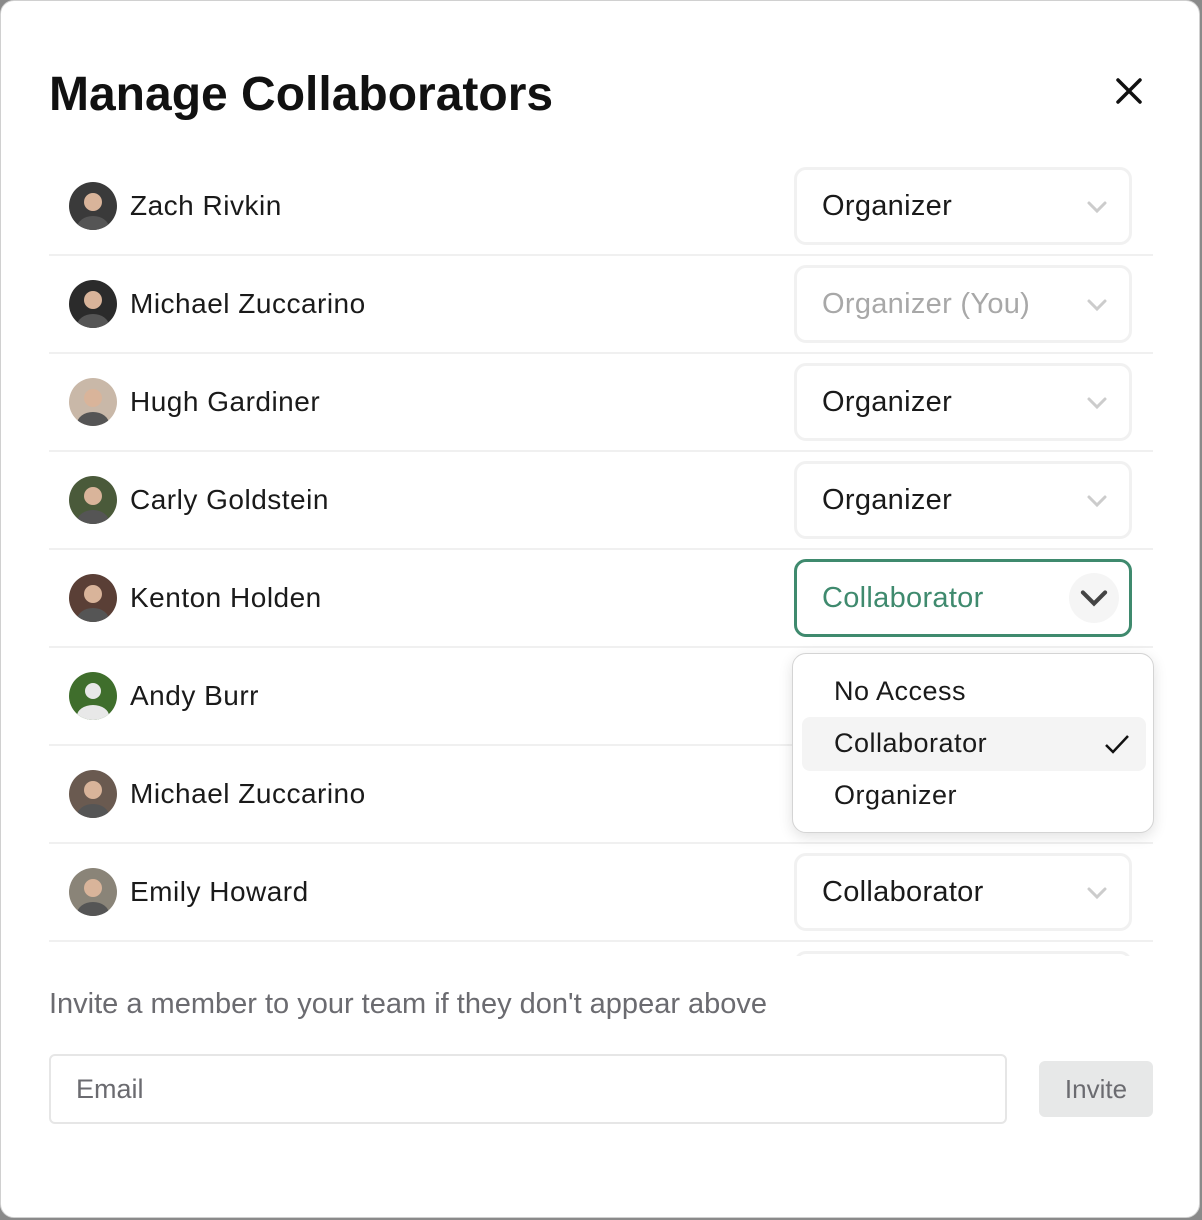 The width and height of the screenshot is (1202, 1220). What do you see at coordinates (601, 207) in the screenshot?
I see `collaborator-row: Zach Rivkin Organizer` at bounding box center [601, 207].